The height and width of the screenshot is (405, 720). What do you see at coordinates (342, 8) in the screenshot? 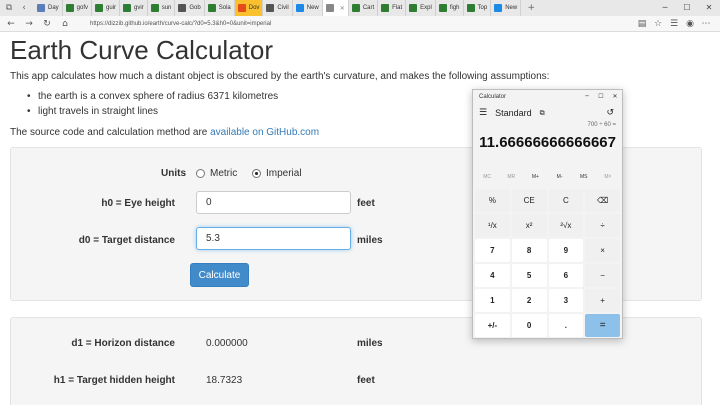
I see `tab-close-icon: ✕` at bounding box center [342, 8].